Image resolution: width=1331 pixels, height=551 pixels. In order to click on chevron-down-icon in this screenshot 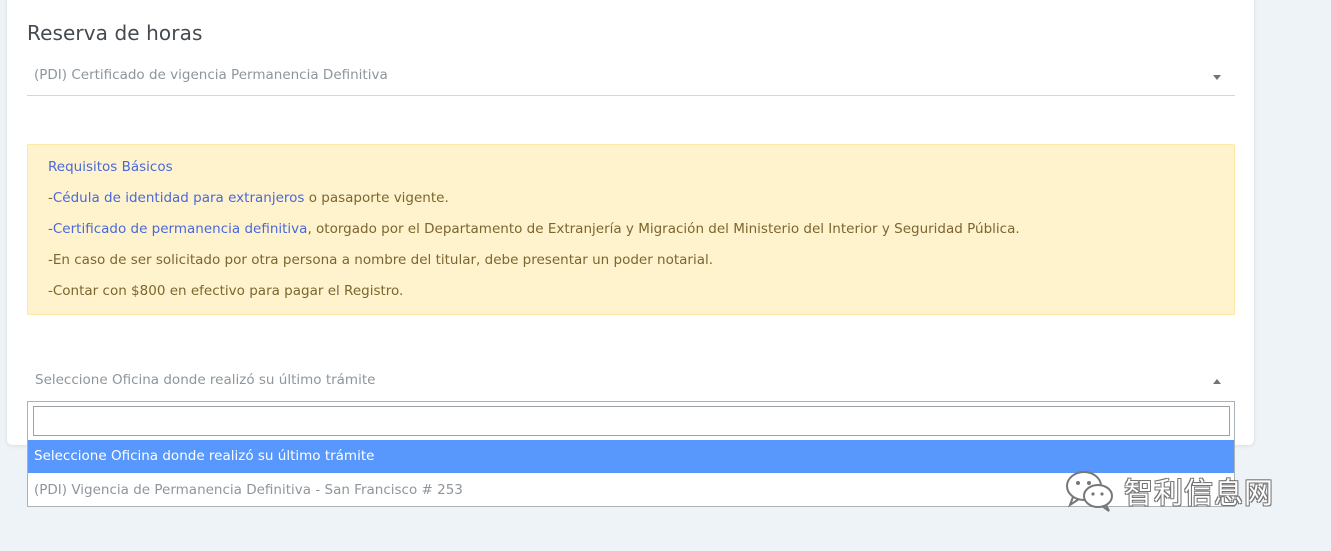, I will do `click(1217, 77)`.